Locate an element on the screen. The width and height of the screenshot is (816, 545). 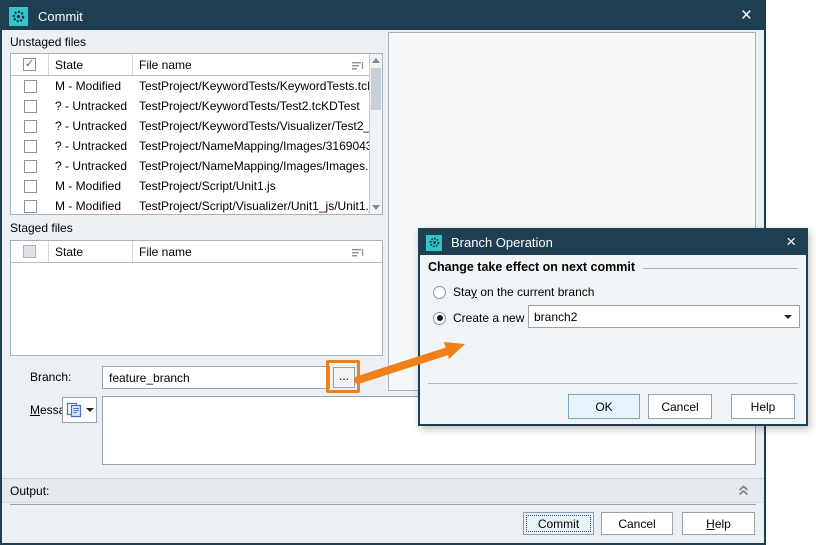
staged-header-row: State File name is located at coordinates (196, 252).